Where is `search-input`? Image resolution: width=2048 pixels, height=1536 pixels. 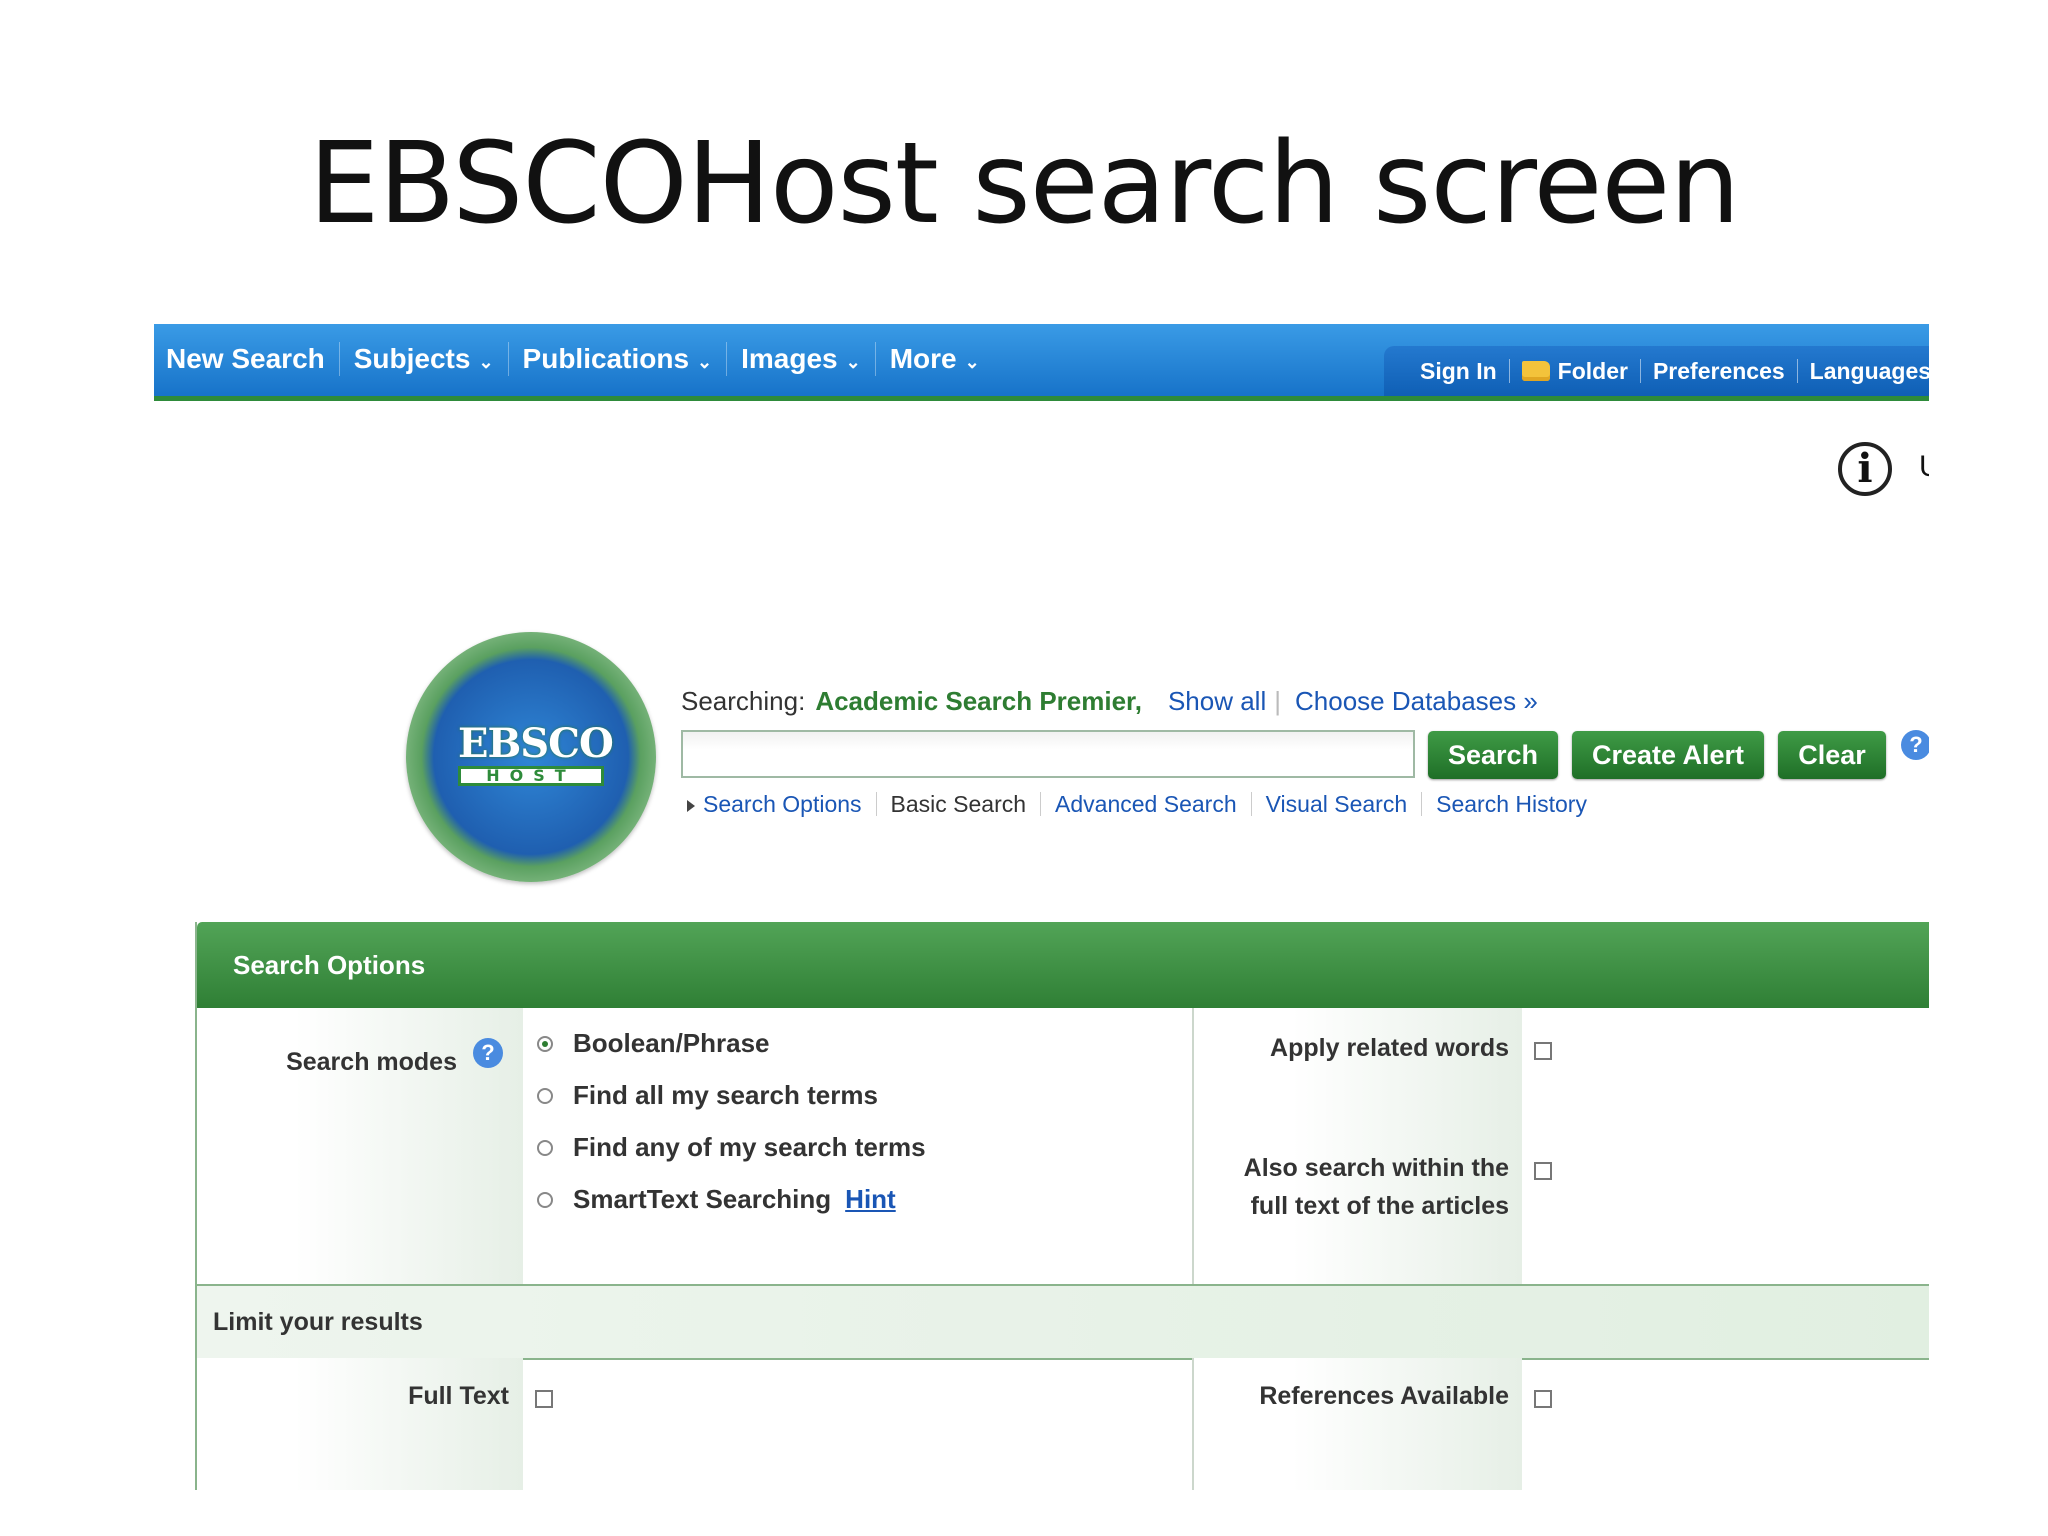
search-input is located at coordinates (1048, 754).